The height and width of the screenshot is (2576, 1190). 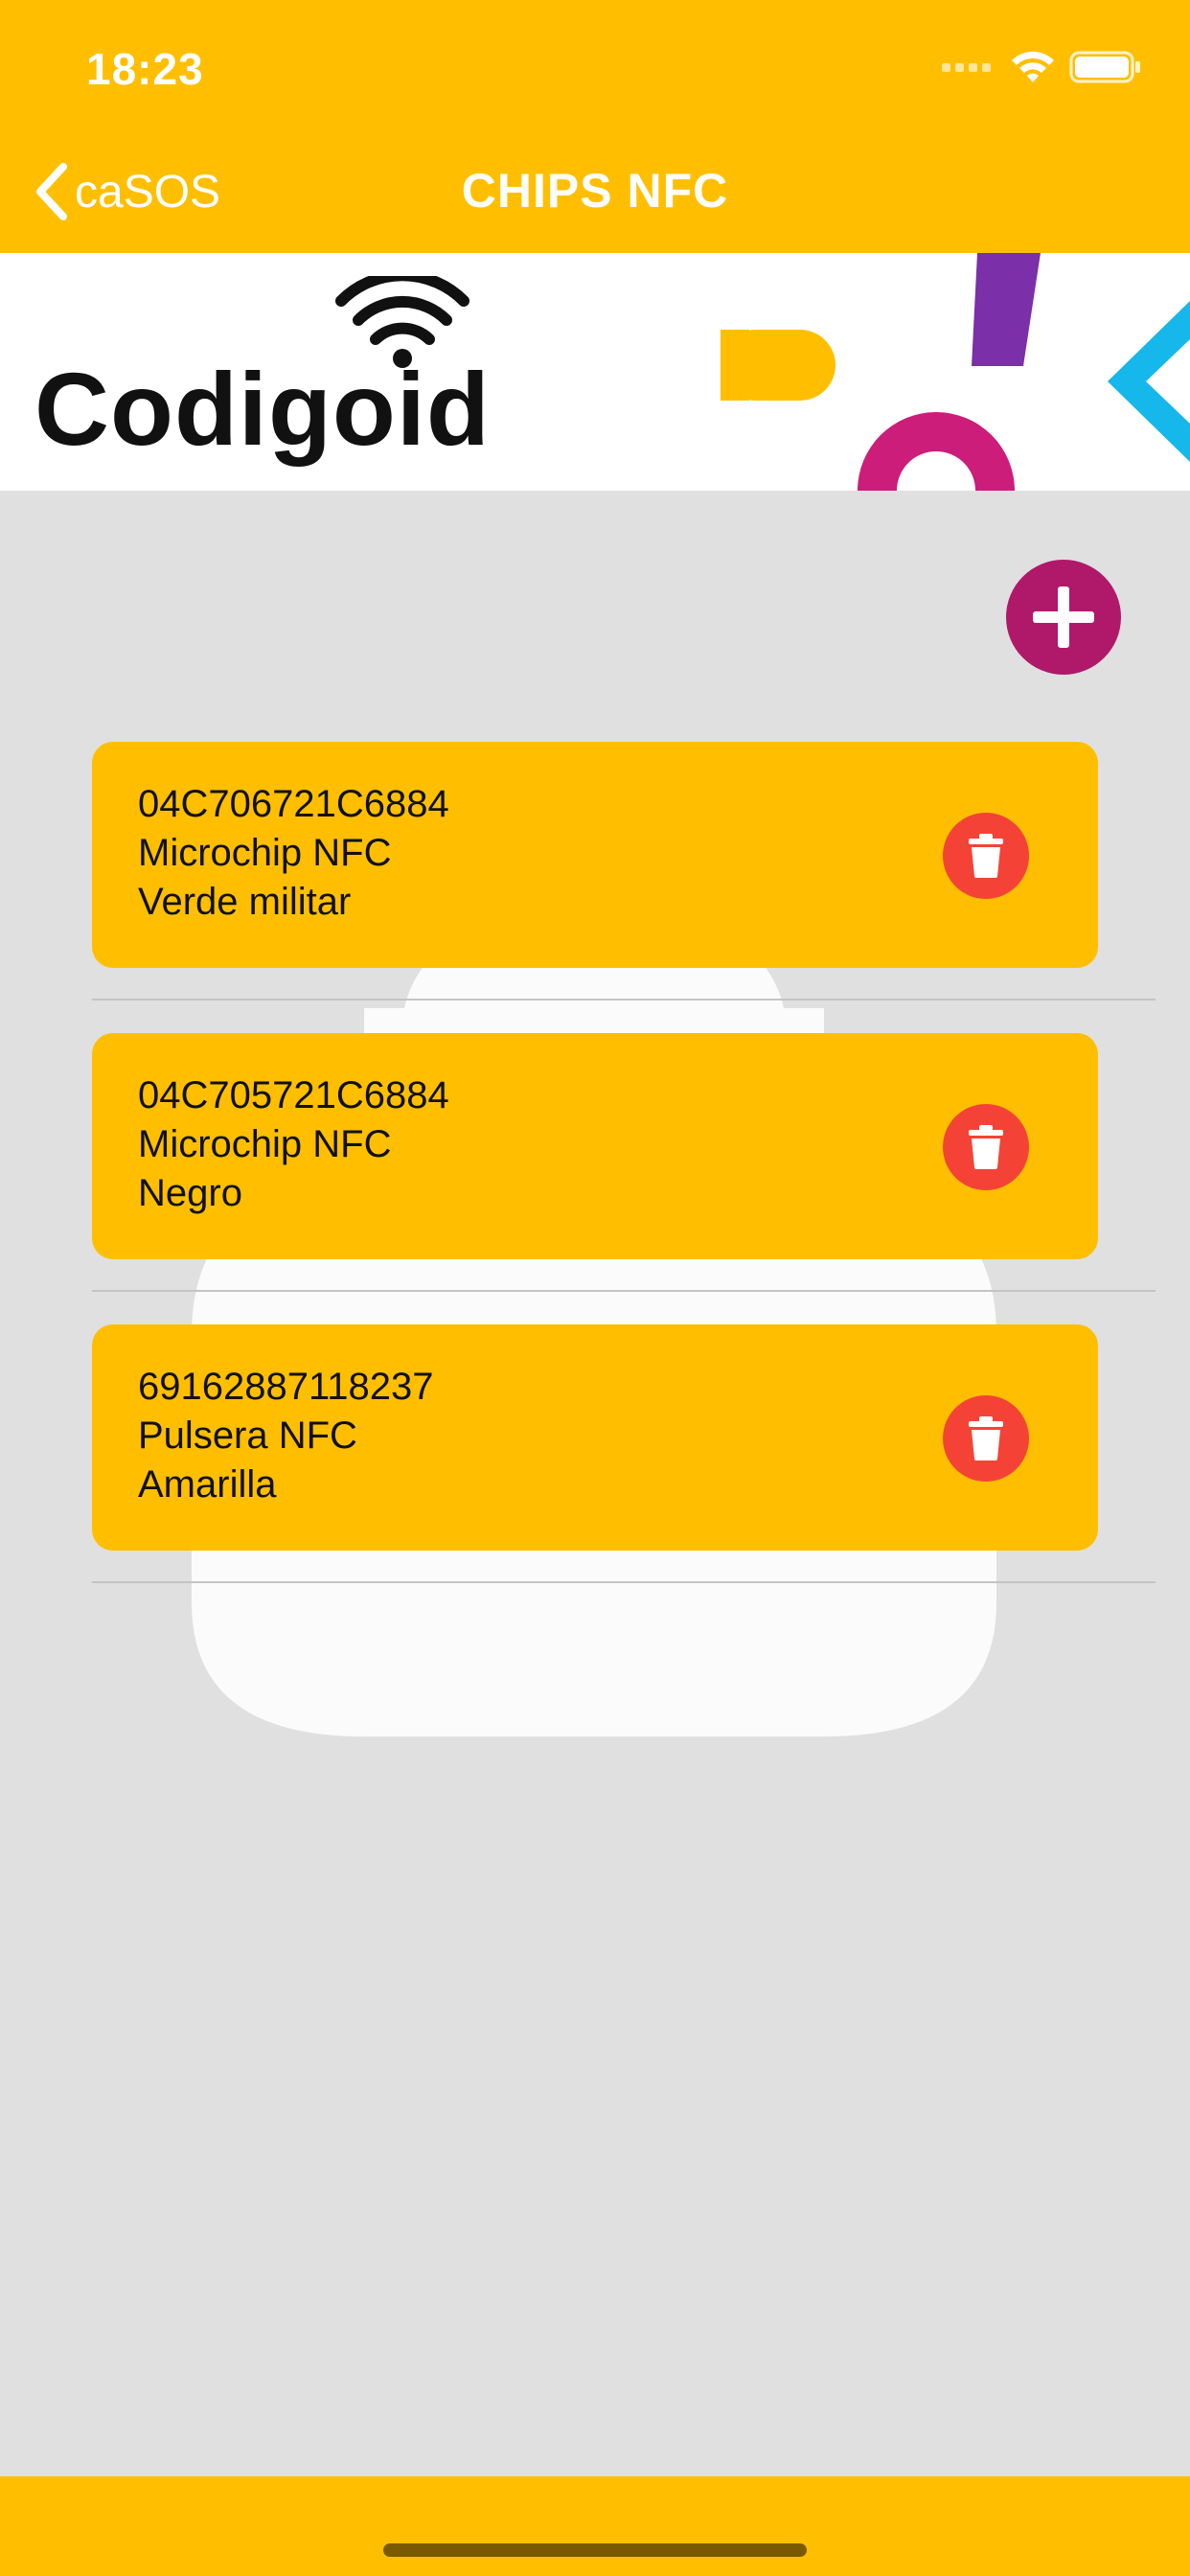 What do you see at coordinates (595, 1437) in the screenshot?
I see `chip-card: 69162887118237 Pulsera NFC Amarilla` at bounding box center [595, 1437].